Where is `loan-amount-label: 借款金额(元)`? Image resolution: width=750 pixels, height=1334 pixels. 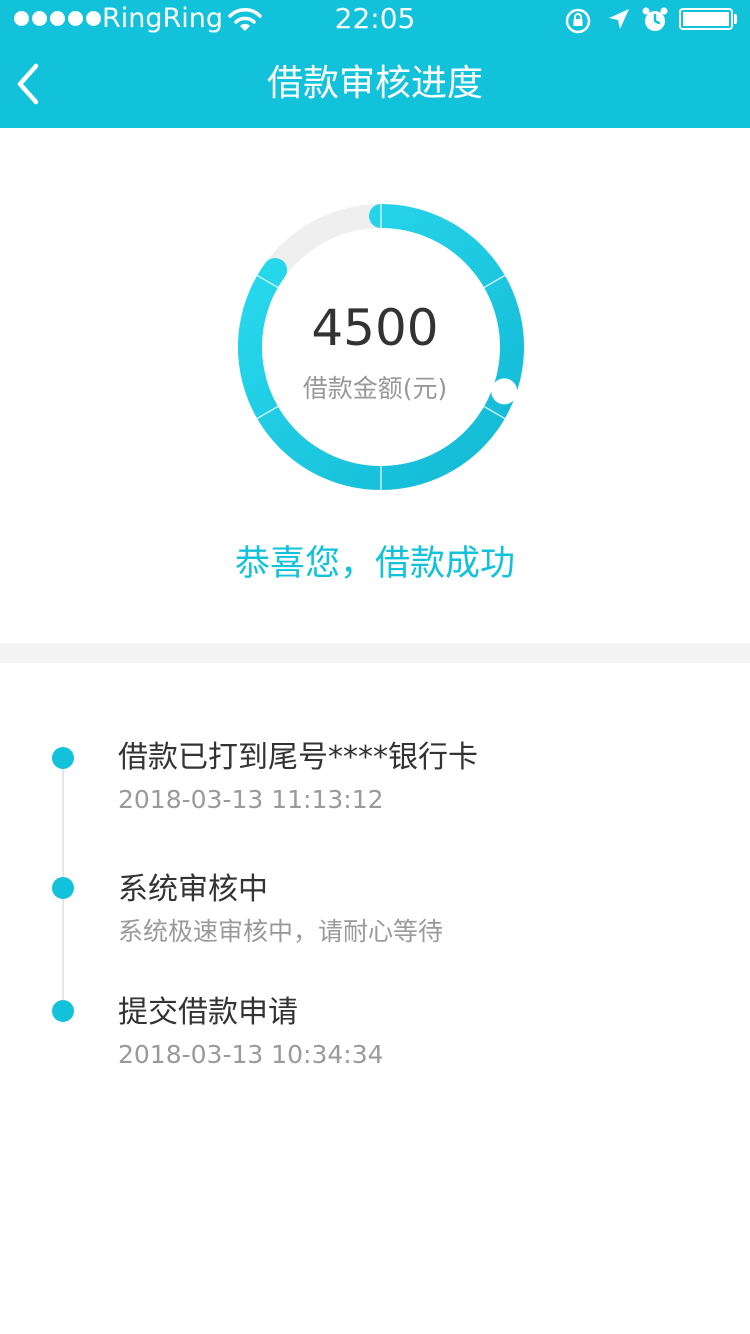 loan-amount-label: 借款金额(元) is located at coordinates (375, 388).